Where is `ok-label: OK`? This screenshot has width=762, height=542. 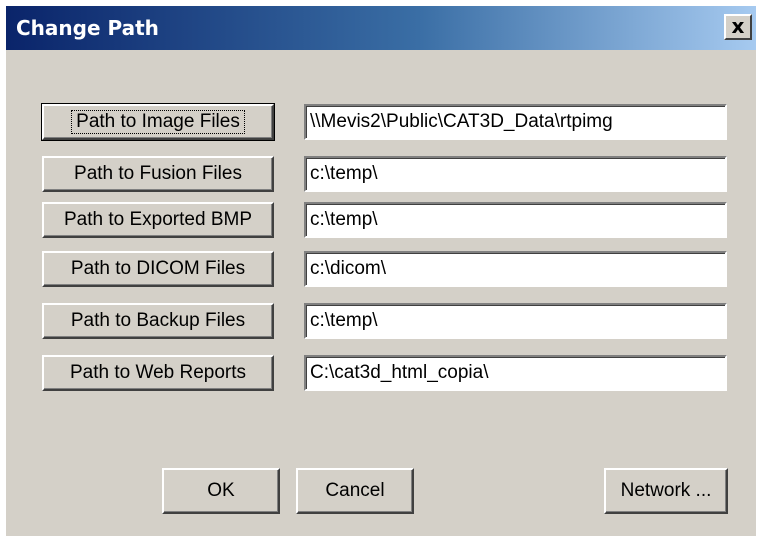 ok-label: OK is located at coordinates (221, 490).